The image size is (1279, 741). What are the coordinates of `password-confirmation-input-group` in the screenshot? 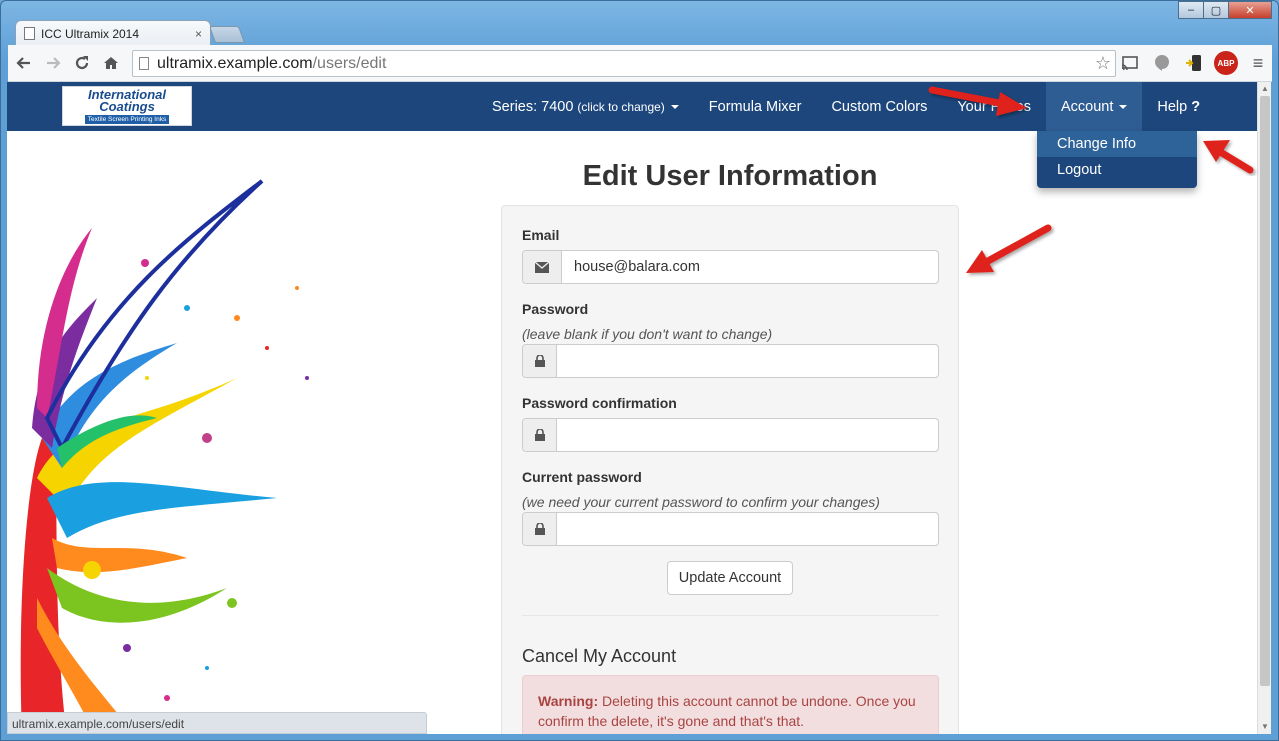 It's located at (730, 435).